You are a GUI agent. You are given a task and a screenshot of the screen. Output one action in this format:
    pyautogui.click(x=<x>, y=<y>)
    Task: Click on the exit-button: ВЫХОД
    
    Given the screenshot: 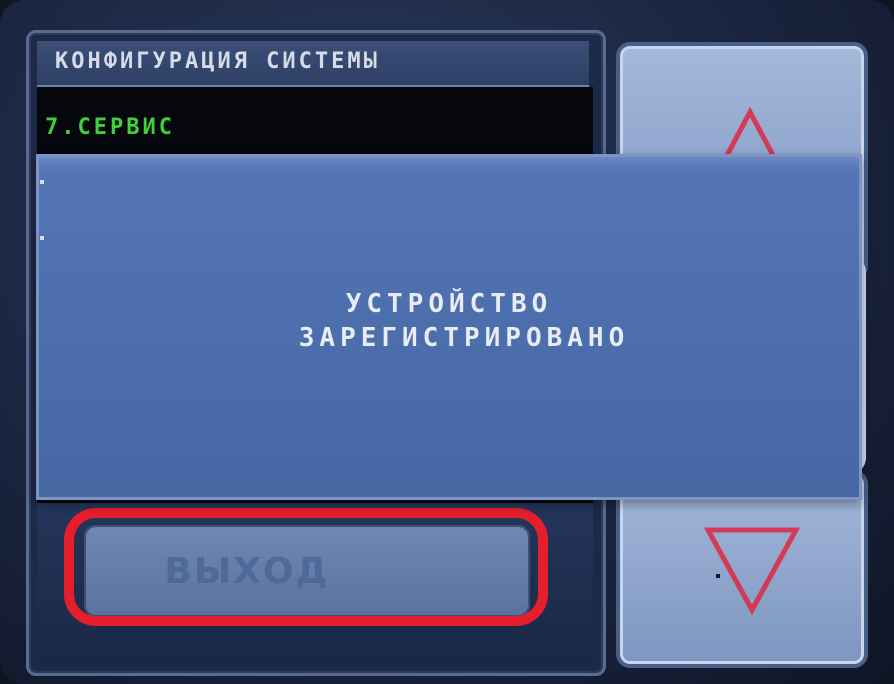 What is the action you would take?
    pyautogui.click(x=307, y=571)
    